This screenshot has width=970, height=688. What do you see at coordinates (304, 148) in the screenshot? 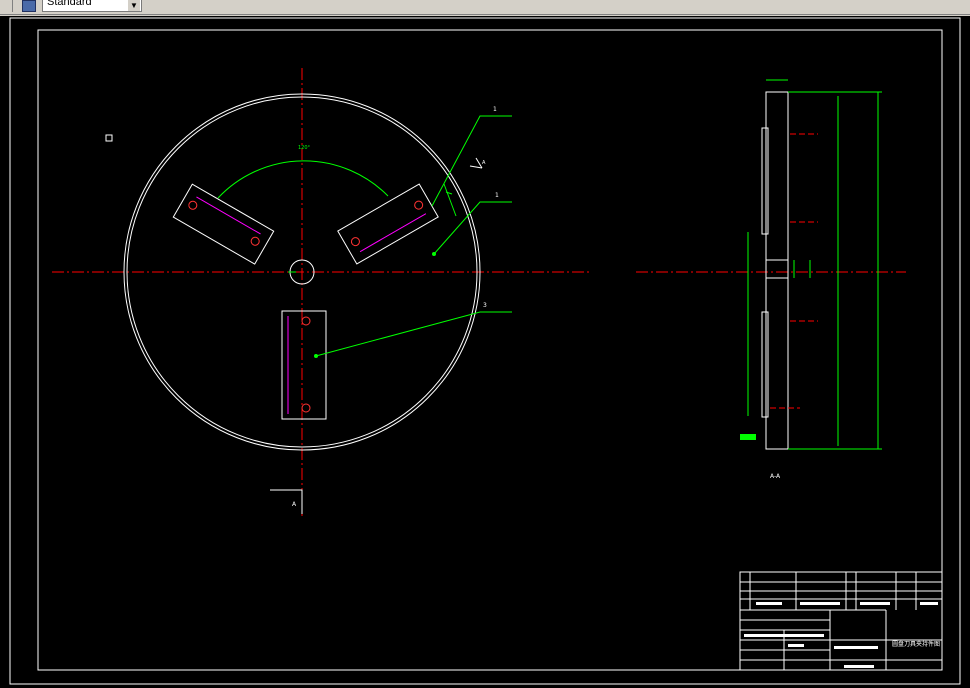
I see `angle-dimension-text: 120°` at bounding box center [304, 148].